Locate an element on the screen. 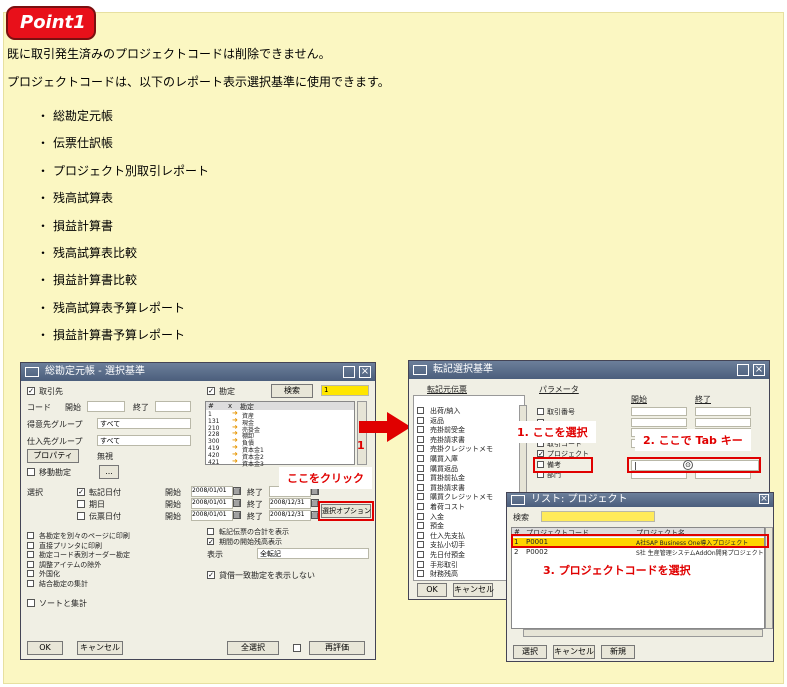 The height and width of the screenshot is (687, 787). account-checkbox: ✓ is located at coordinates (211, 391).